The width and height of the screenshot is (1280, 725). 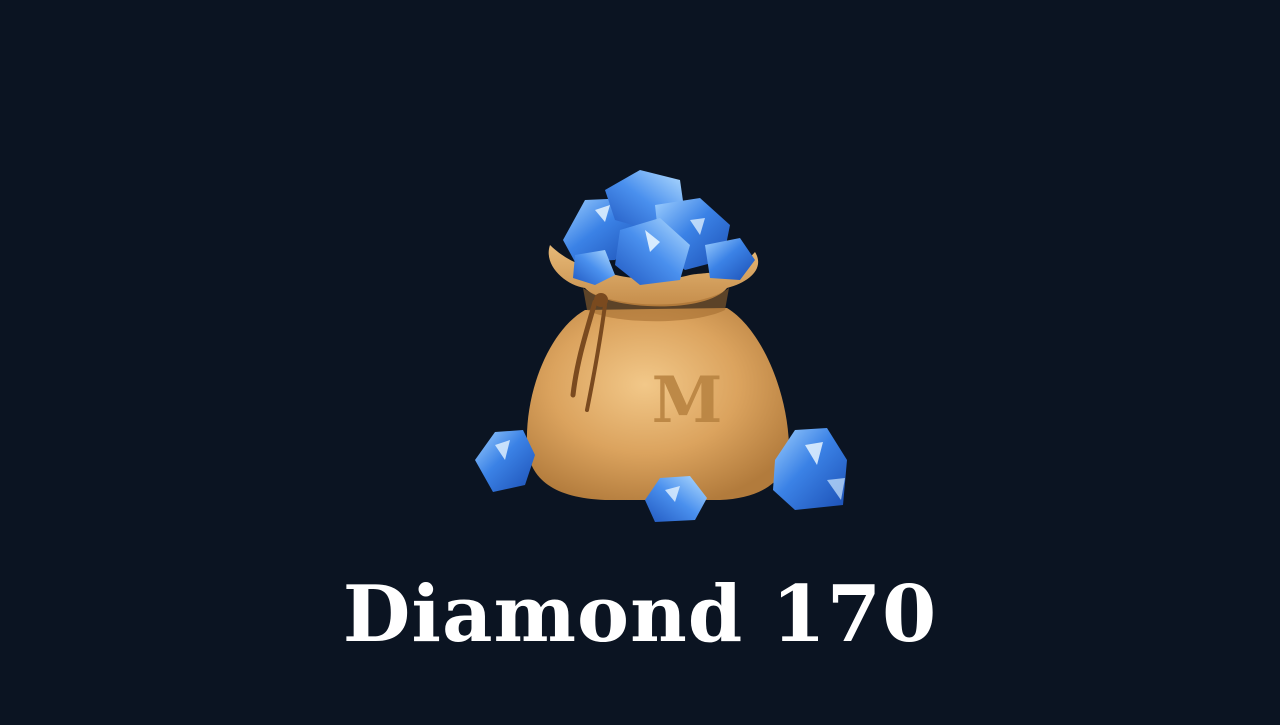 I want to click on bag-emblem: M, so click(x=687, y=400).